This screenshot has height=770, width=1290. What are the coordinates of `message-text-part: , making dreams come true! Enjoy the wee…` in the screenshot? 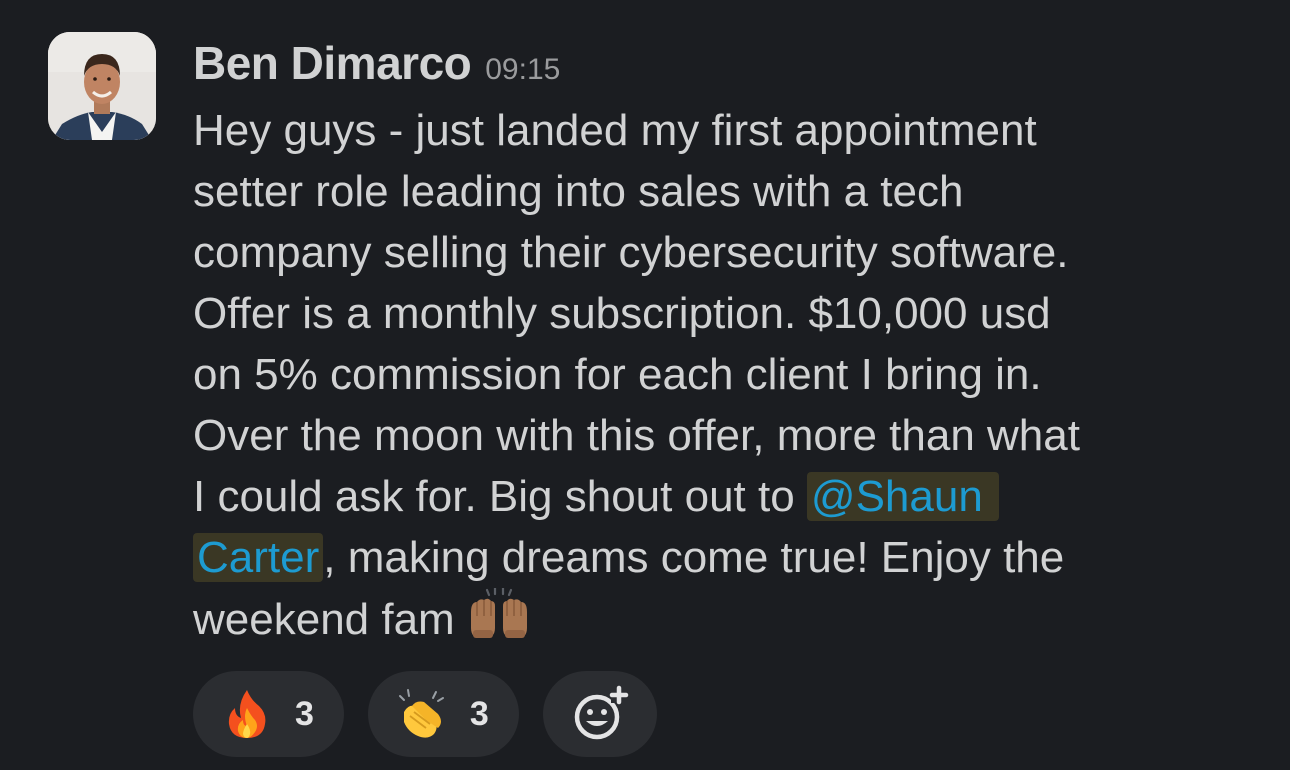 It's located at (629, 588).